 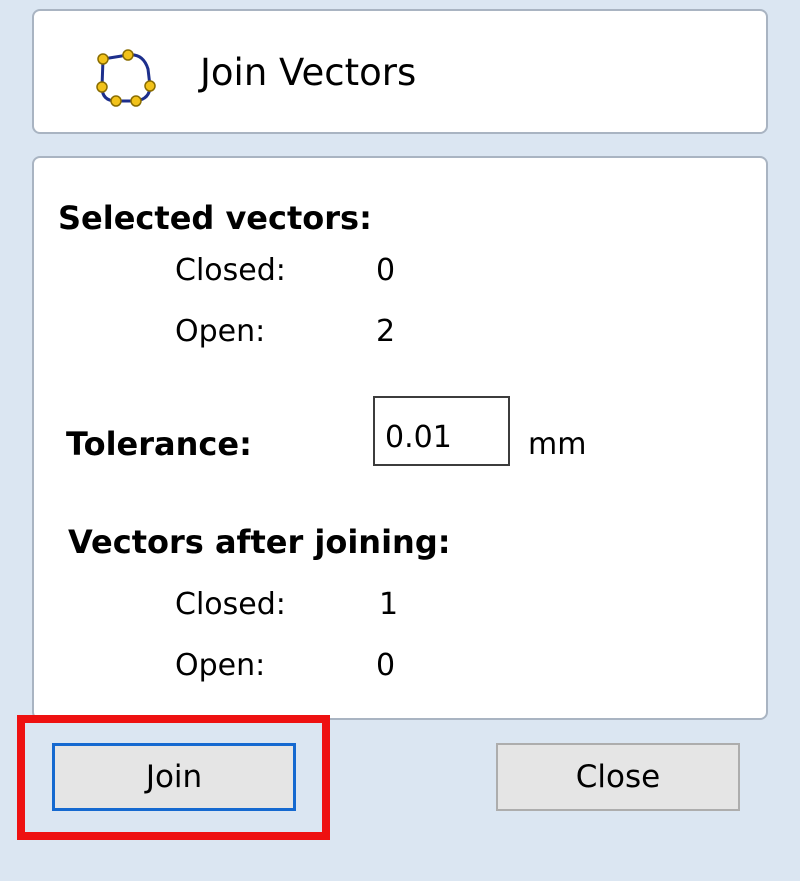 What do you see at coordinates (215, 218) in the screenshot?
I see `selected-vectors-heading: Selected vectors:` at bounding box center [215, 218].